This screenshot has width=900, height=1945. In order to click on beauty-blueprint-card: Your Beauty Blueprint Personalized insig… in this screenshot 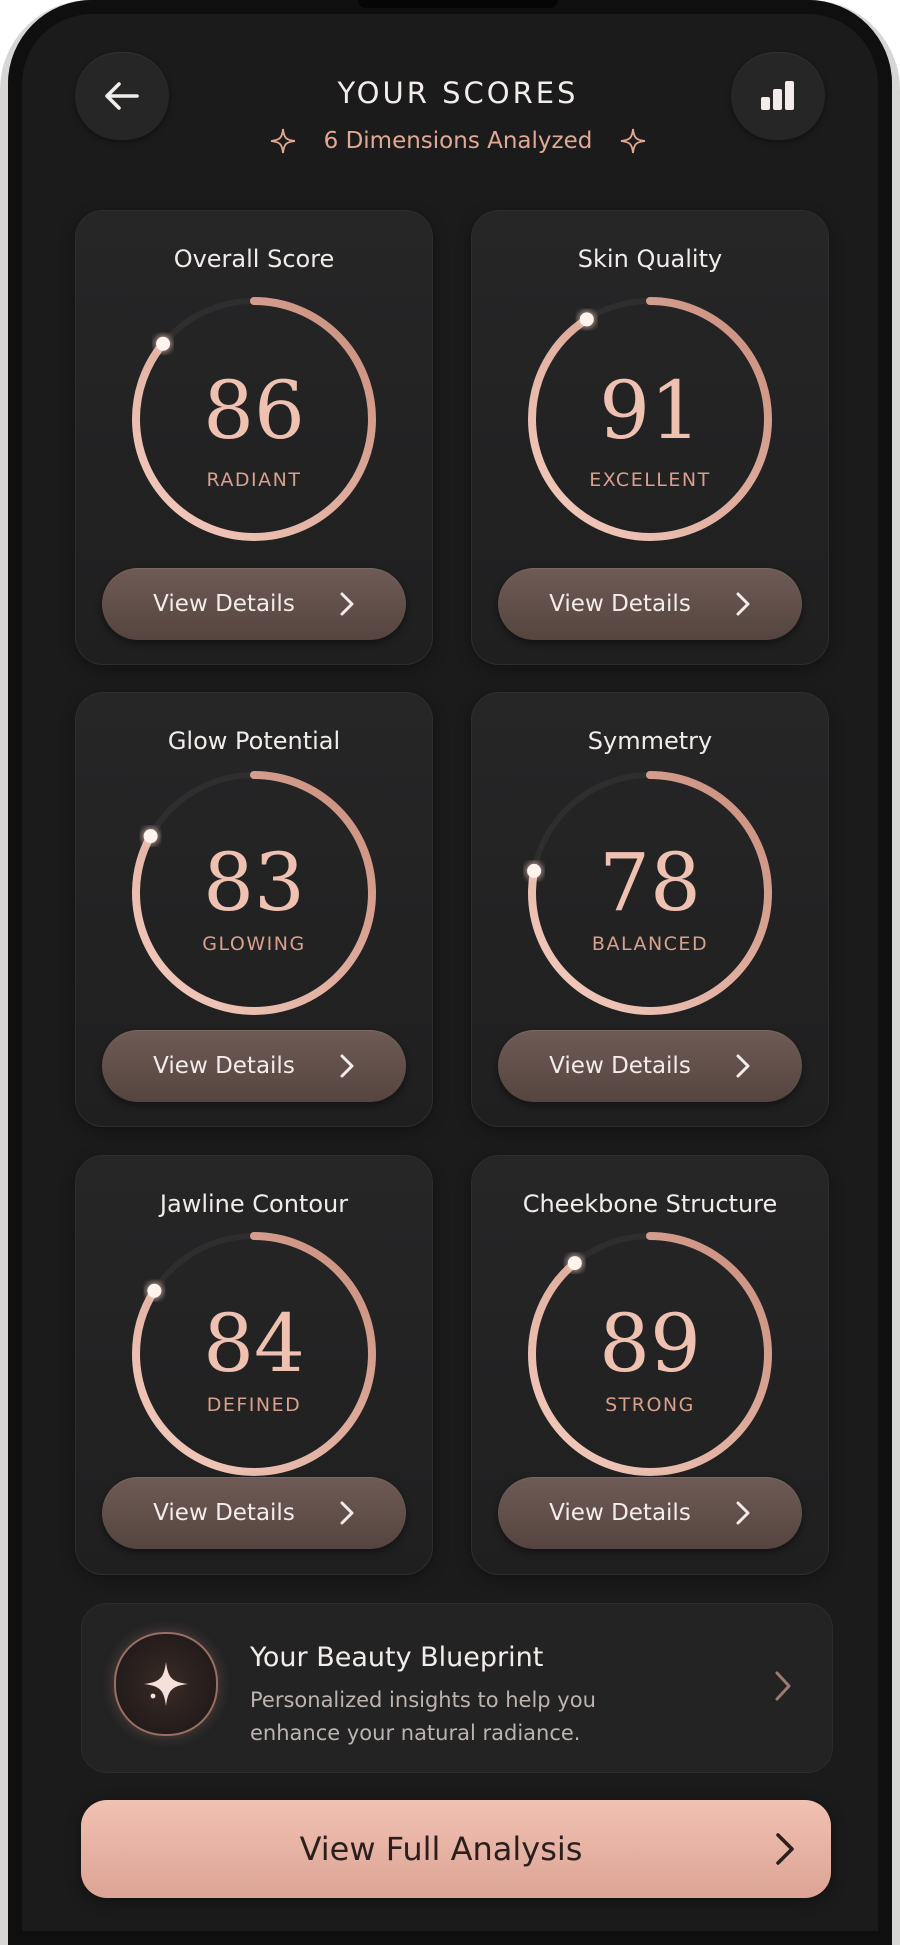, I will do `click(457, 1688)`.